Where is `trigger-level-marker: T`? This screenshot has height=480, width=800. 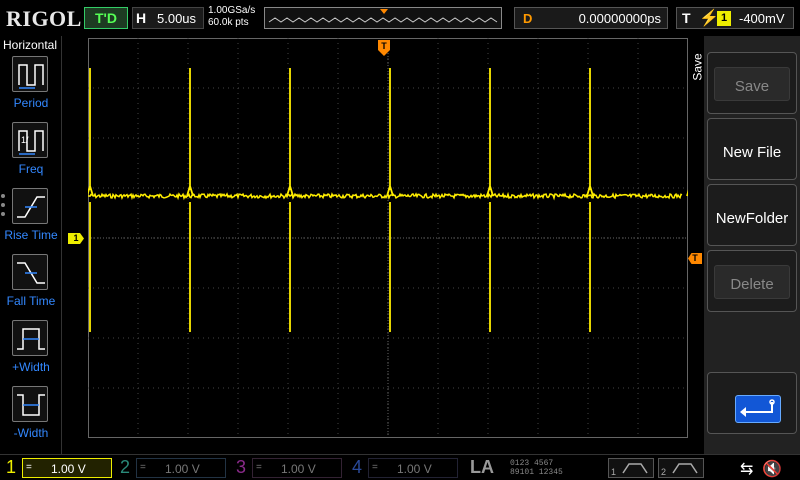 trigger-level-marker: T is located at coordinates (695, 258).